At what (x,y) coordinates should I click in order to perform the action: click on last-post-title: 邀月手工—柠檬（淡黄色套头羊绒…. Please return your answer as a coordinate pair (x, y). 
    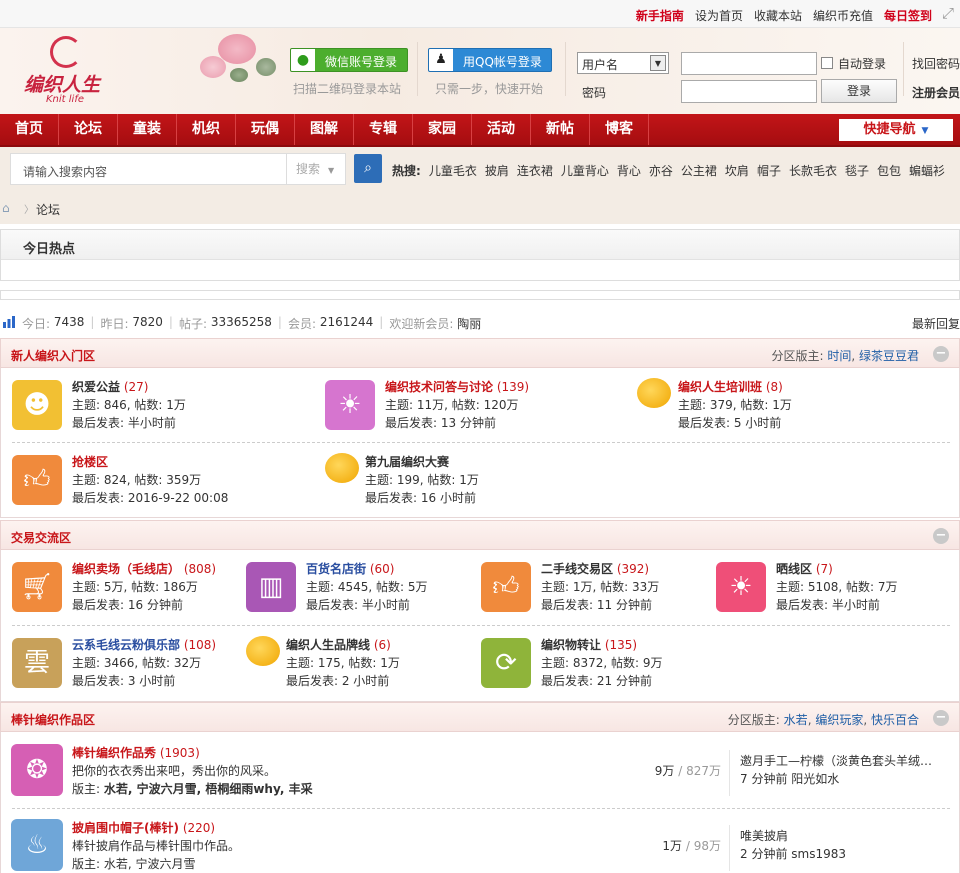
    Looking at the image, I should click on (840, 760).